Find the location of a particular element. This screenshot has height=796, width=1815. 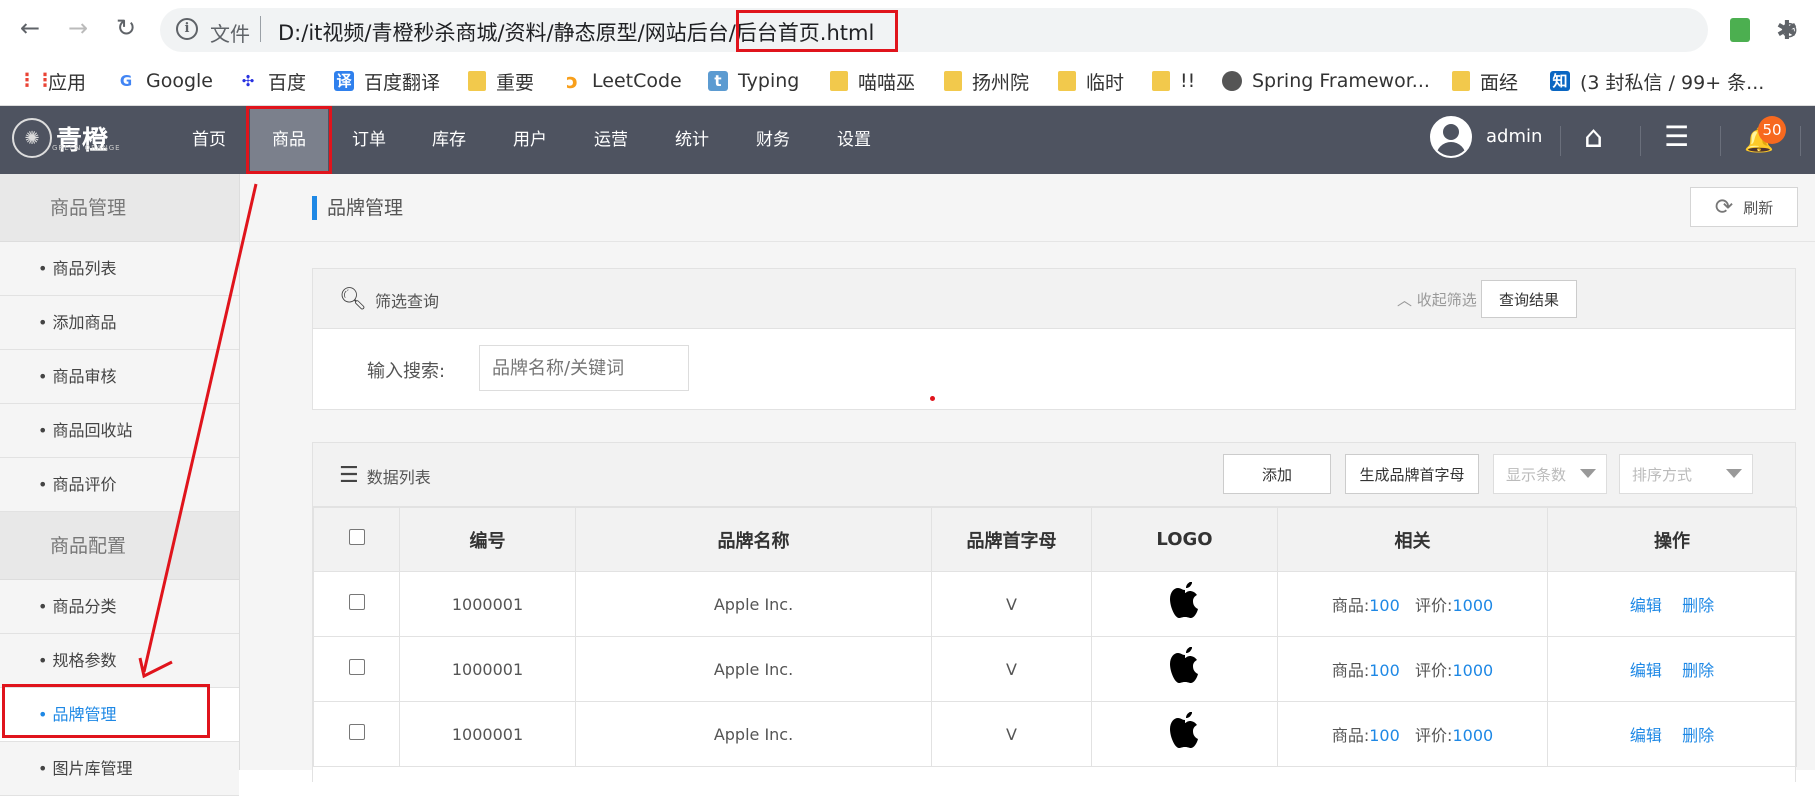

nav-finance: 财务 is located at coordinates (773, 140).